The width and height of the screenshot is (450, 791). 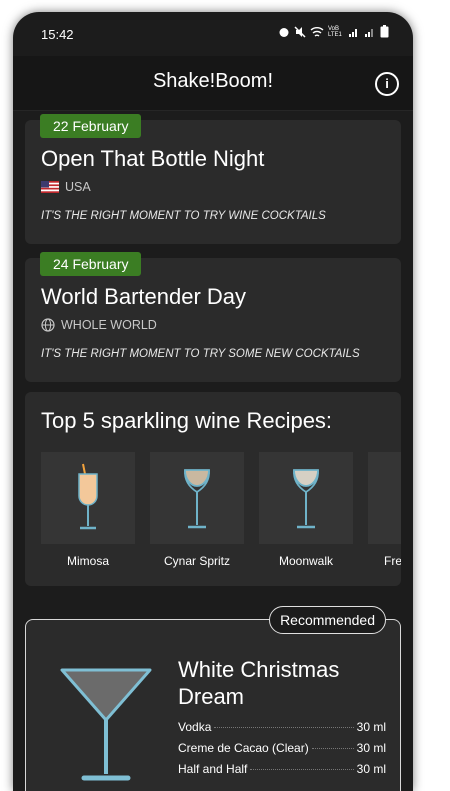 What do you see at coordinates (317, 31) in the screenshot?
I see `wifi-icon` at bounding box center [317, 31].